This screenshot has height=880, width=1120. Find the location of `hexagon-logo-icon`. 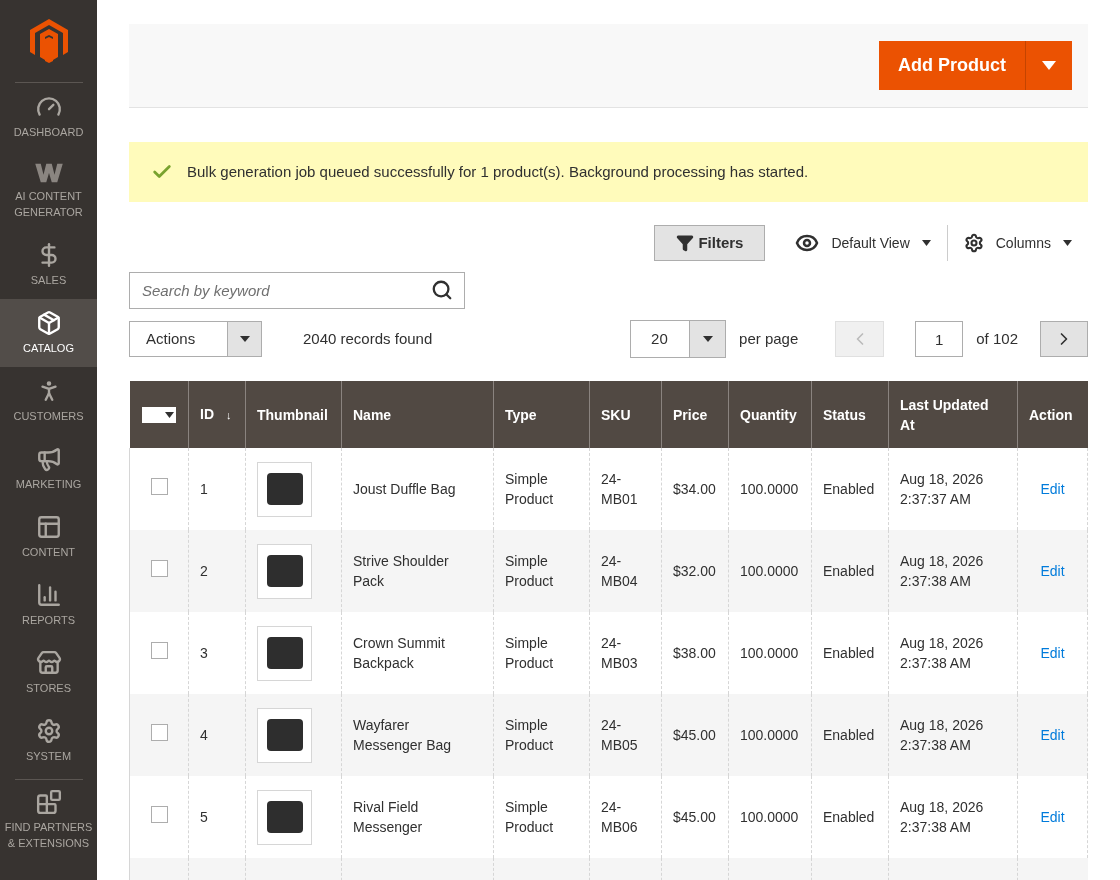

hexagon-logo-icon is located at coordinates (48, 41).